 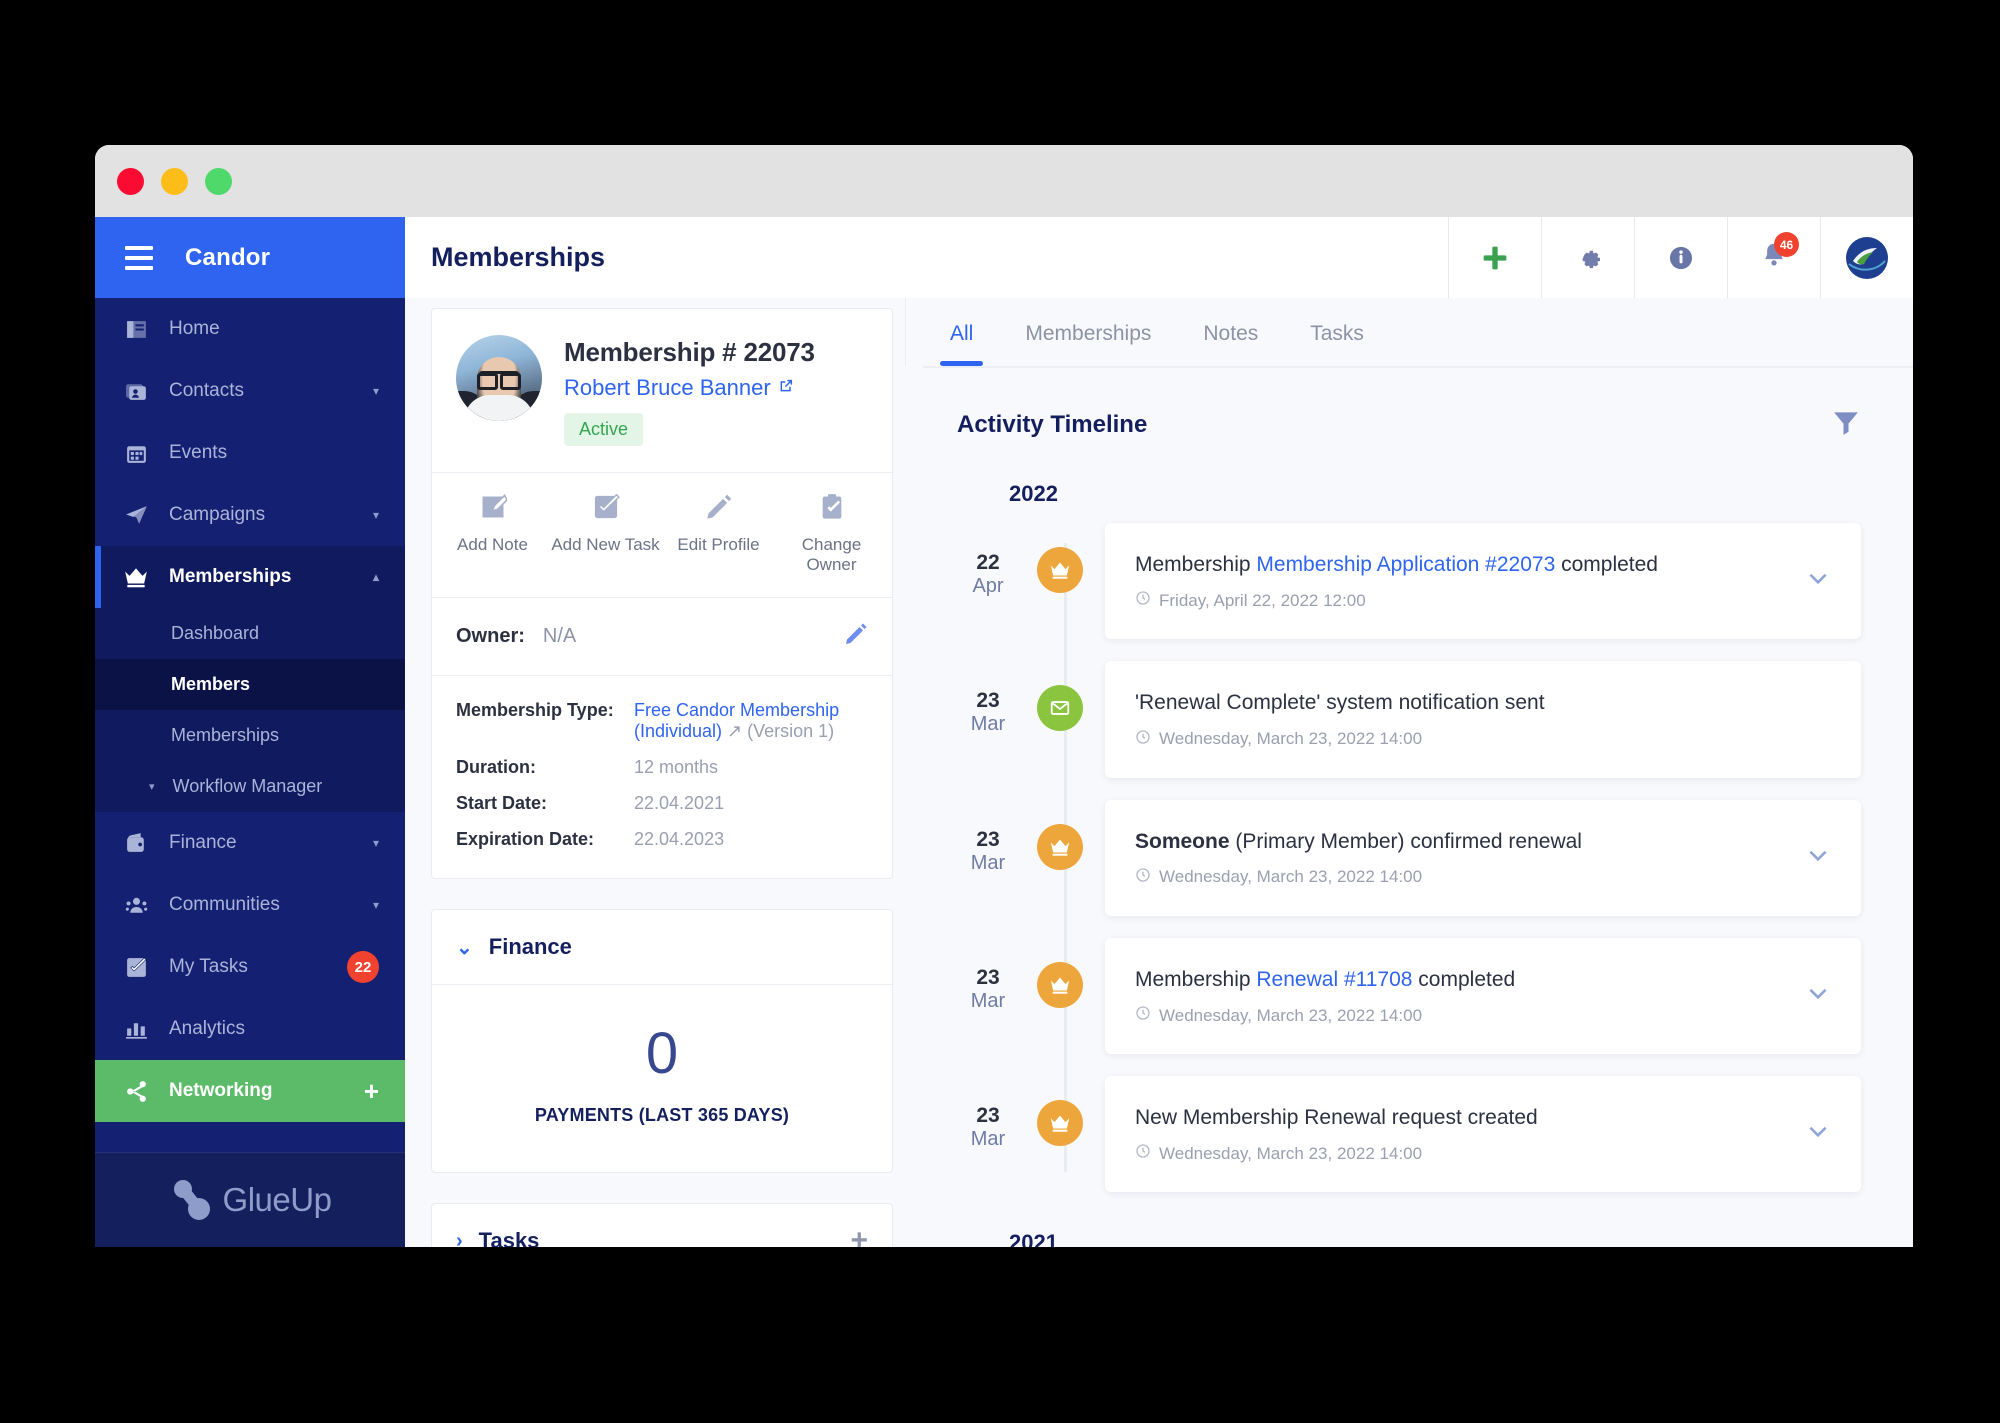 What do you see at coordinates (139, 257) in the screenshot?
I see `hamburger-icon` at bounding box center [139, 257].